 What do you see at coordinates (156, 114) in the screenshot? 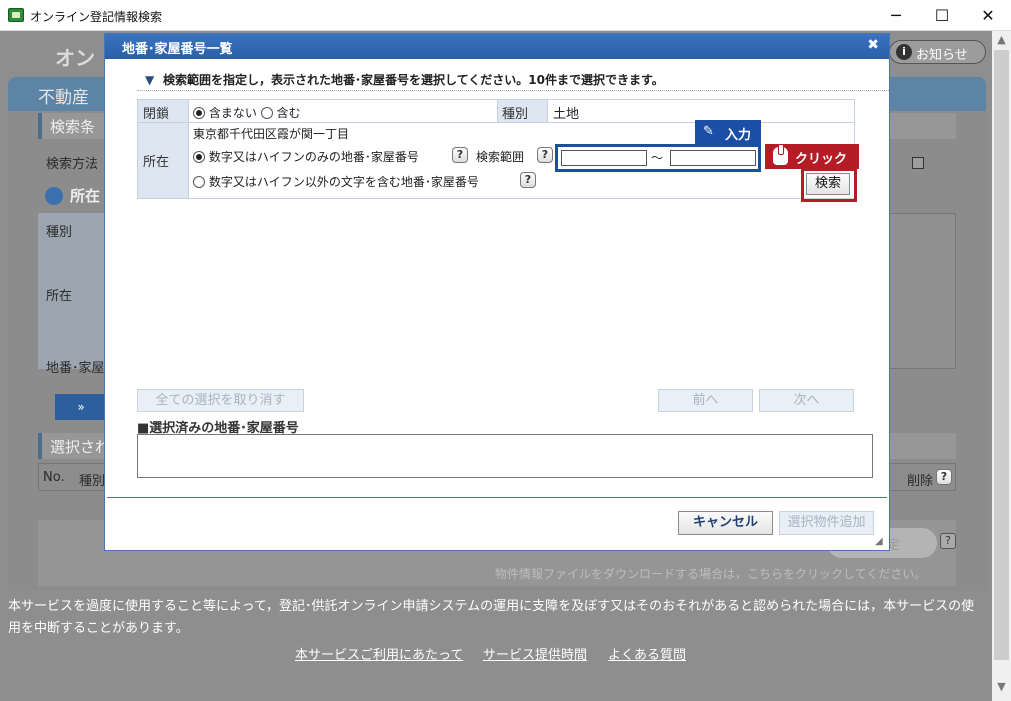
I see `closed-label: 閉鎖` at bounding box center [156, 114].